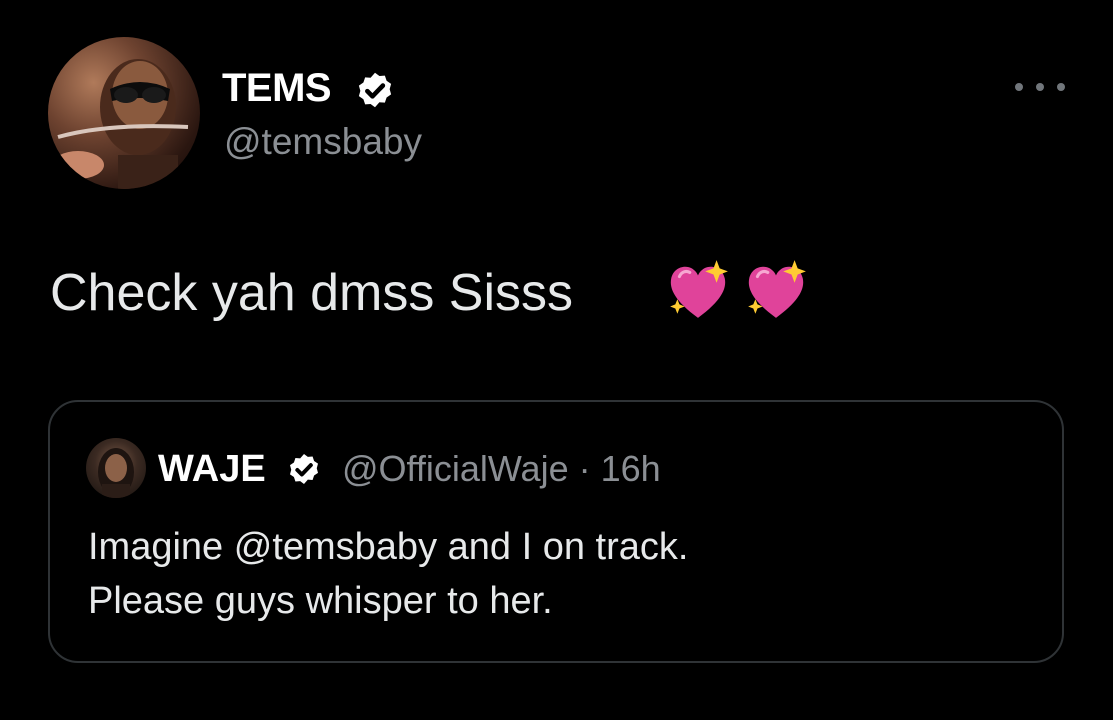 This screenshot has height=720, width=1113. Describe the element at coordinates (388, 547) in the screenshot. I see `quoted-tweet-line: Imagine @temsbaby and I on track.` at that location.